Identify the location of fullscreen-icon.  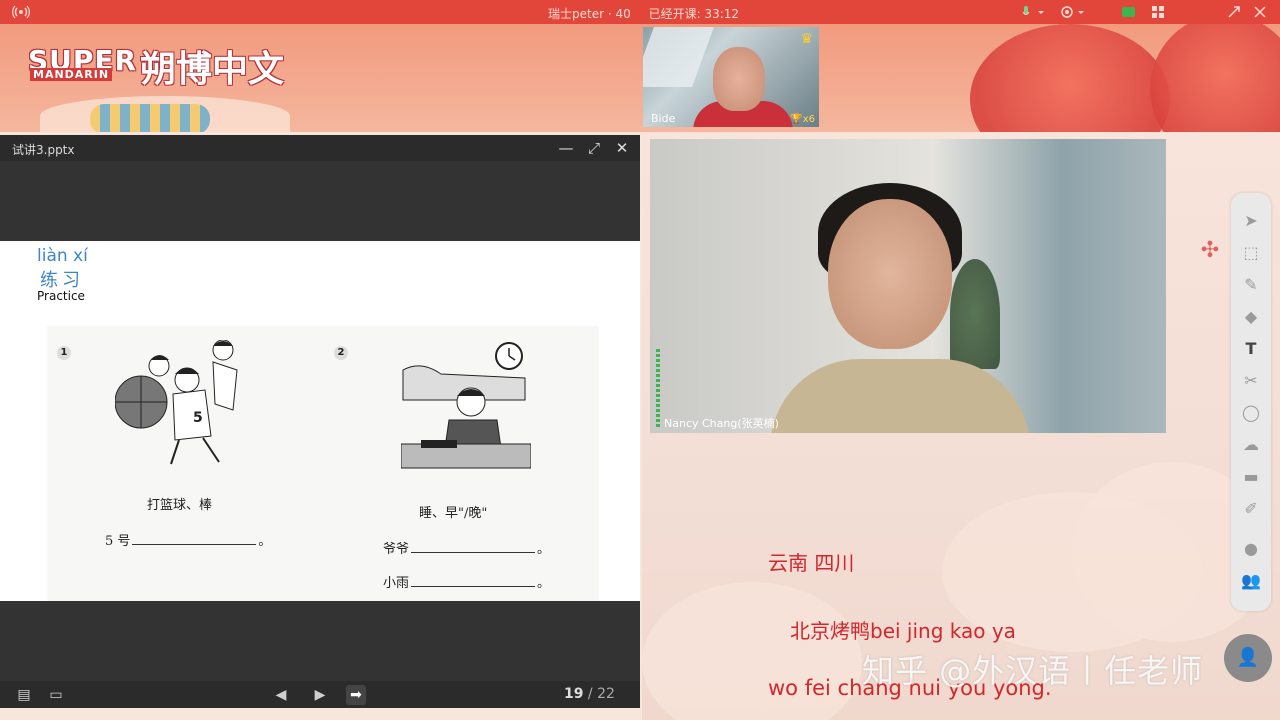
(1234, 12).